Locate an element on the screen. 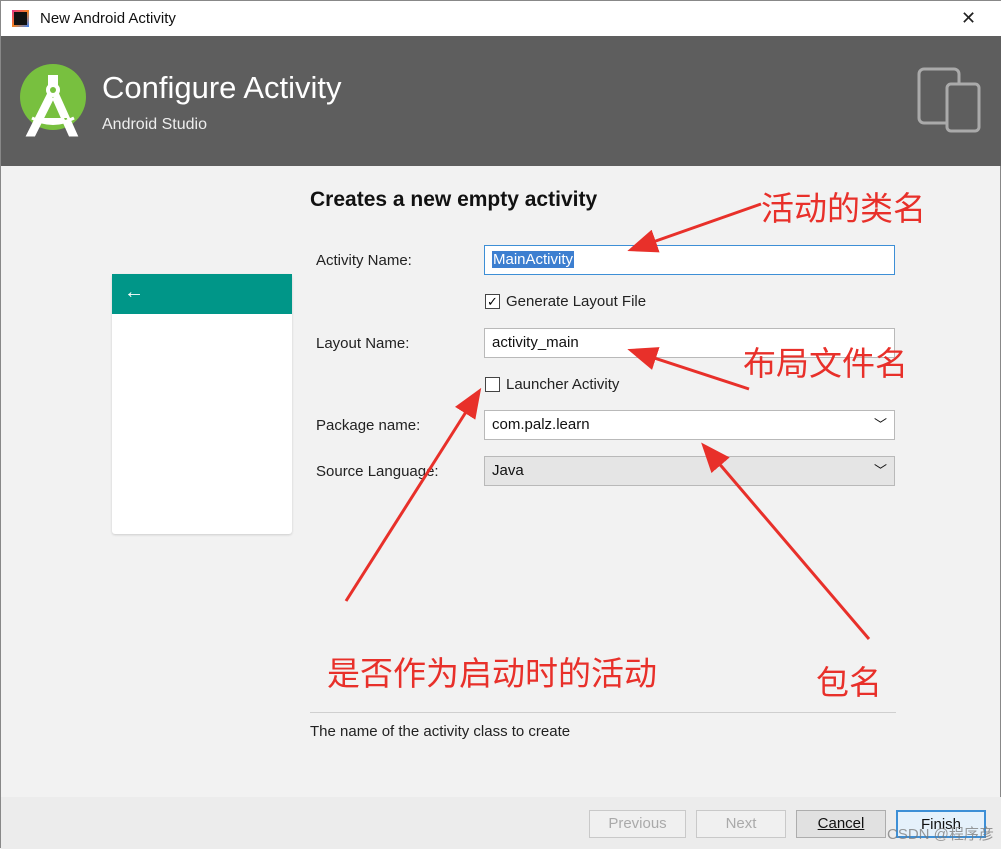 This screenshot has width=1001, height=849. watermark: CSDN @程序彦 is located at coordinates (940, 834).